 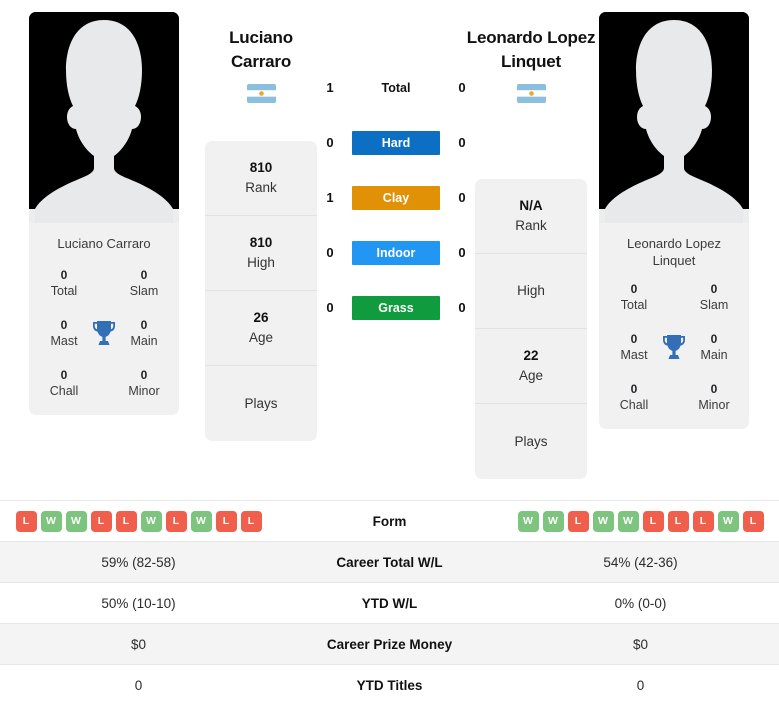 I want to click on surface-clay-bar: Clay, so click(x=396, y=197).